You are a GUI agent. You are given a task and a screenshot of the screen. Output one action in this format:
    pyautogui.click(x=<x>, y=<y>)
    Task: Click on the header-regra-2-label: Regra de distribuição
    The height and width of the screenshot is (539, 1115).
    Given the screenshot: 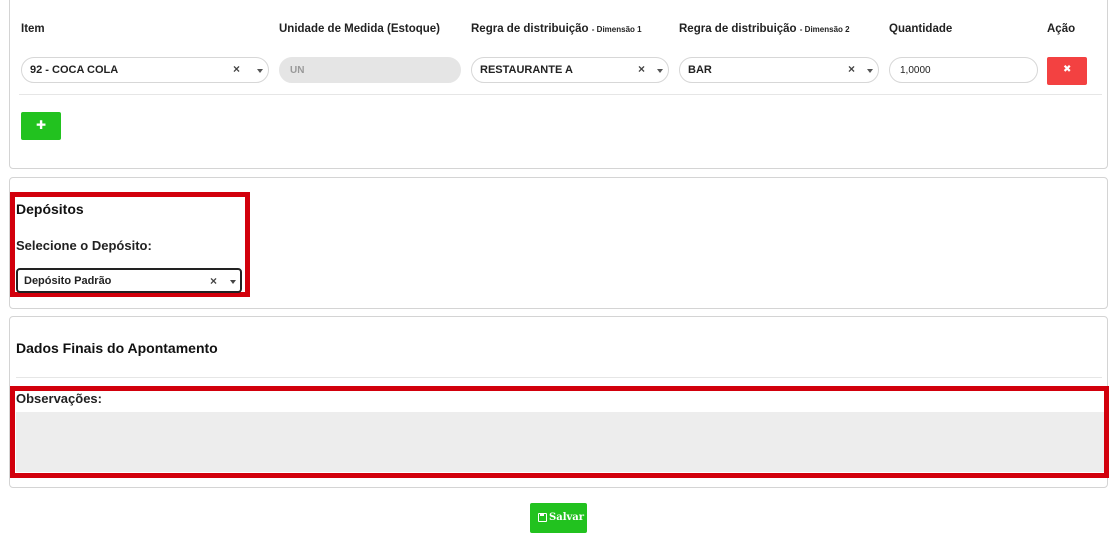 What is the action you would take?
    pyautogui.click(x=738, y=29)
    